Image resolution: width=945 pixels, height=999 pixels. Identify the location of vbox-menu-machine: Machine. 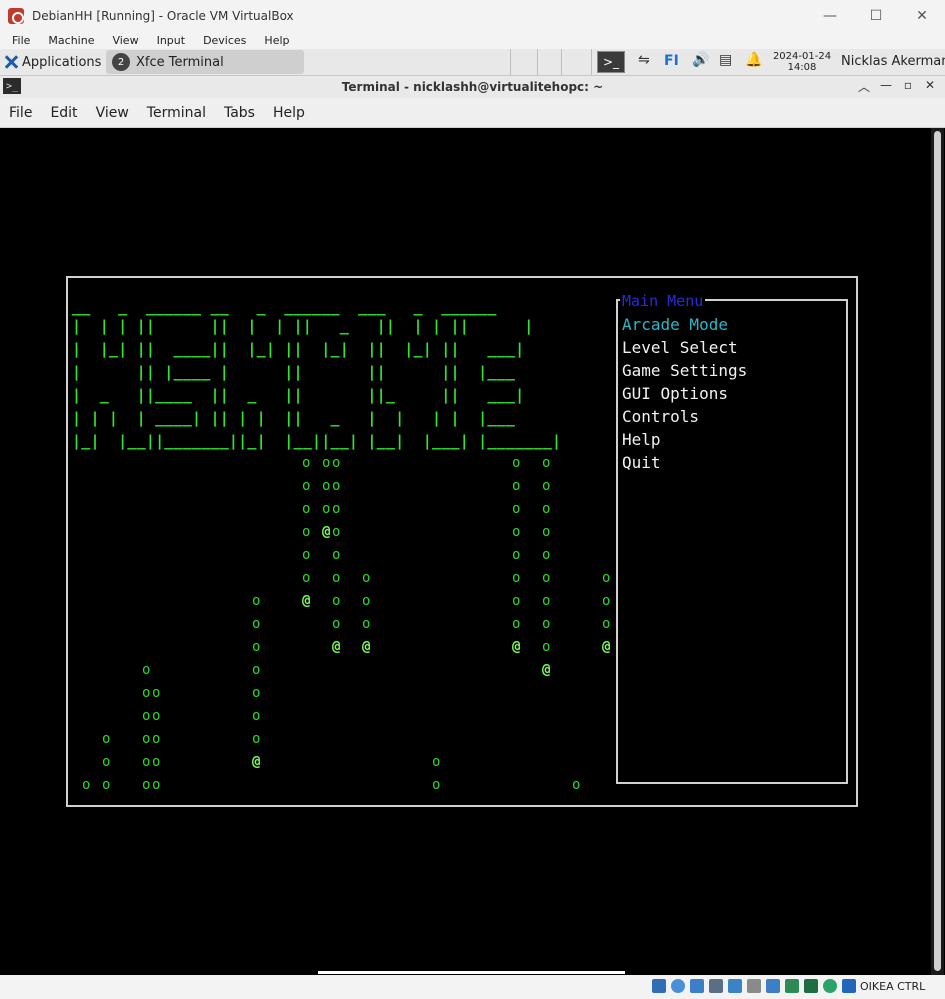
(71, 40).